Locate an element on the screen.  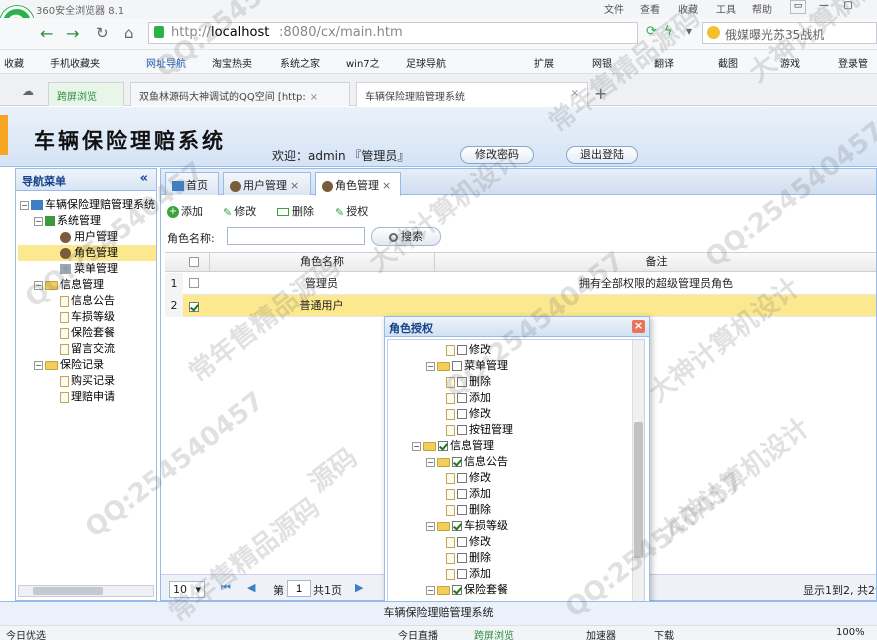
home-icon: ⌂ is located at coordinates (129, 33).